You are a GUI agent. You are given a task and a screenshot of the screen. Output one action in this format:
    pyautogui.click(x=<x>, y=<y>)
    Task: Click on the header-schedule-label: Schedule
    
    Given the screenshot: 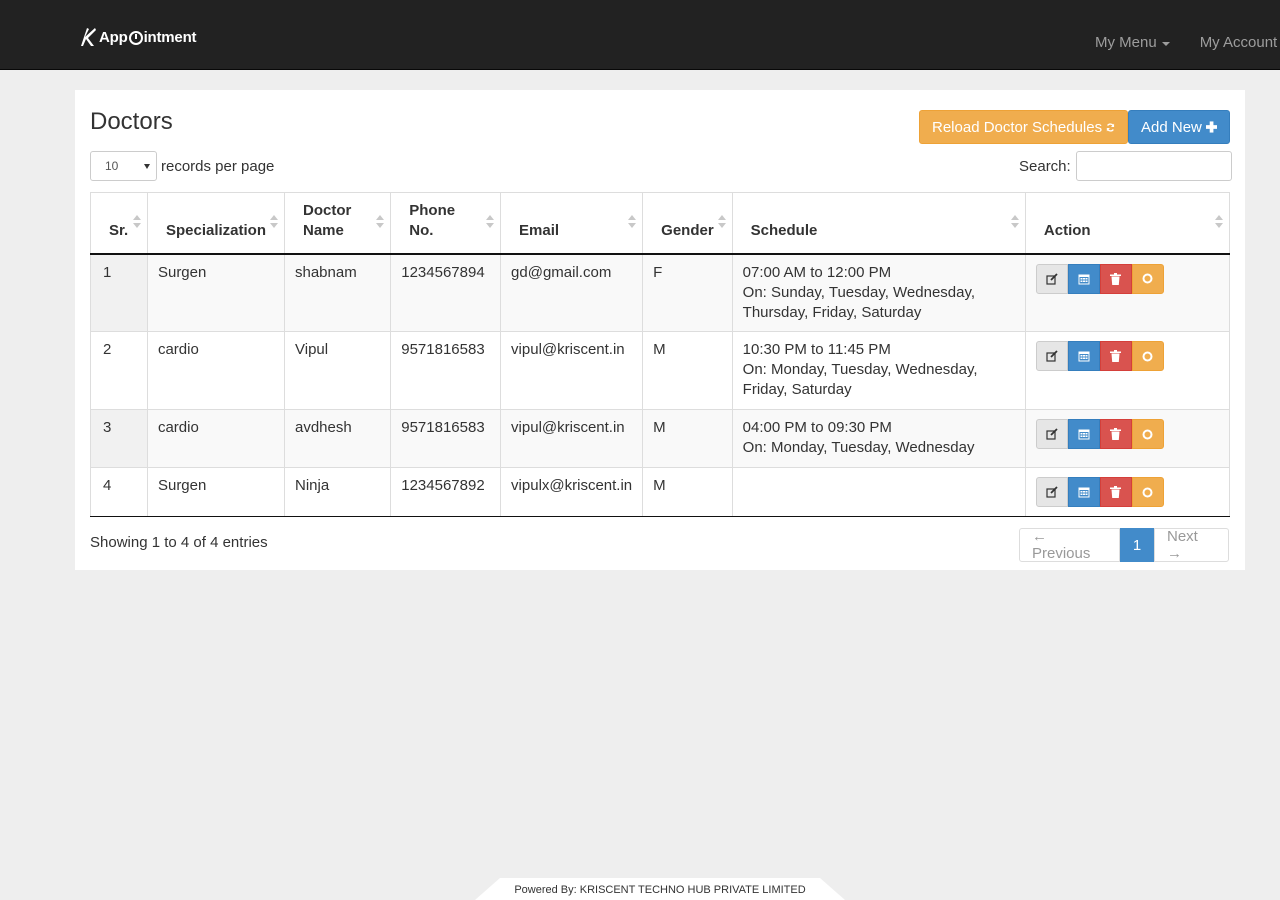 What is the action you would take?
    pyautogui.click(x=784, y=230)
    